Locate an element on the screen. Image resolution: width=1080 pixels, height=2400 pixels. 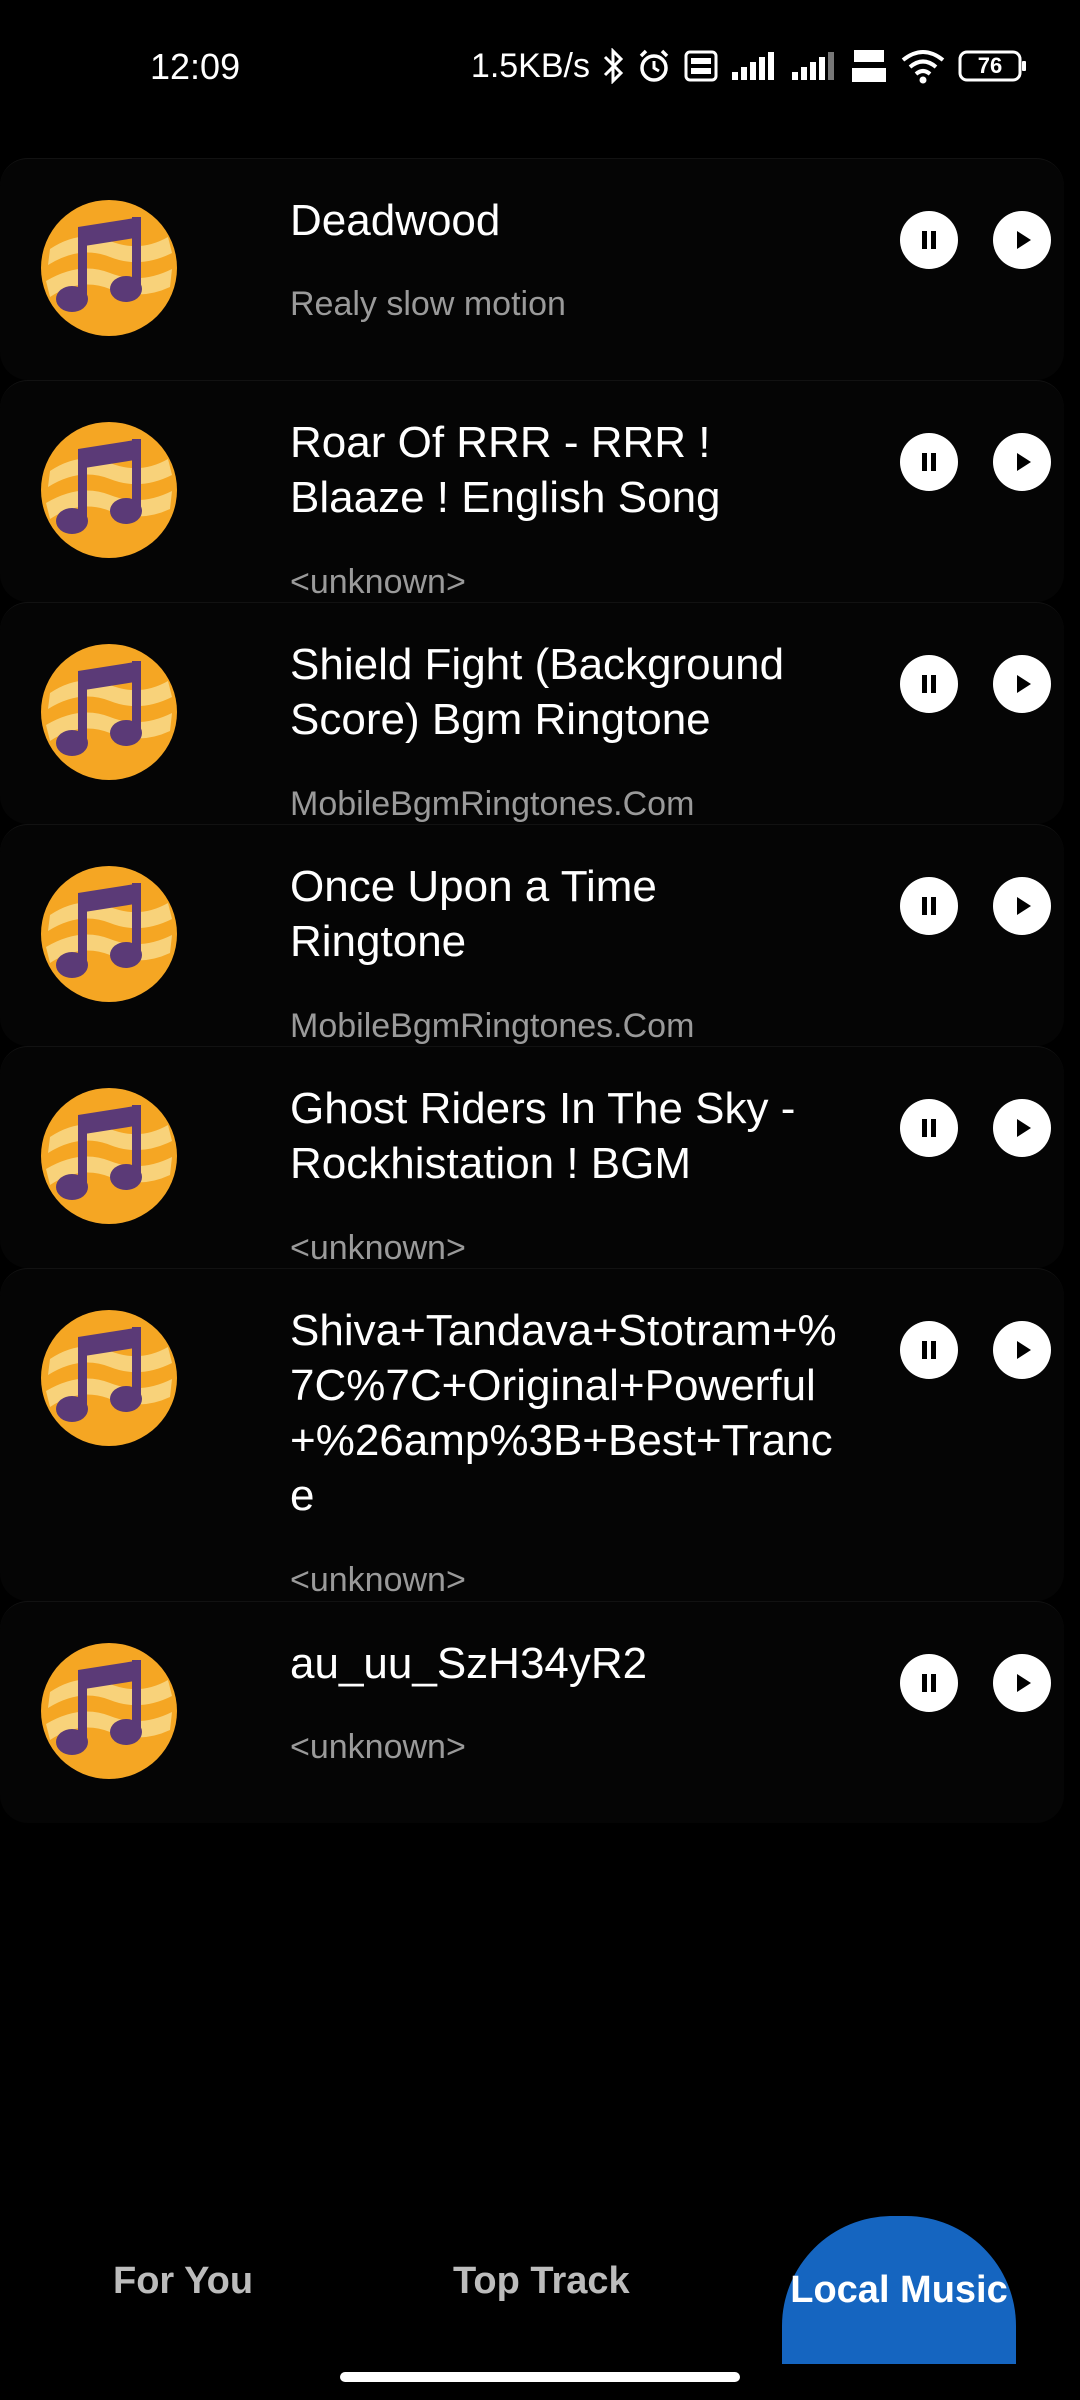
tab-local-music: Local Music is located at coordinates (899, 2290).